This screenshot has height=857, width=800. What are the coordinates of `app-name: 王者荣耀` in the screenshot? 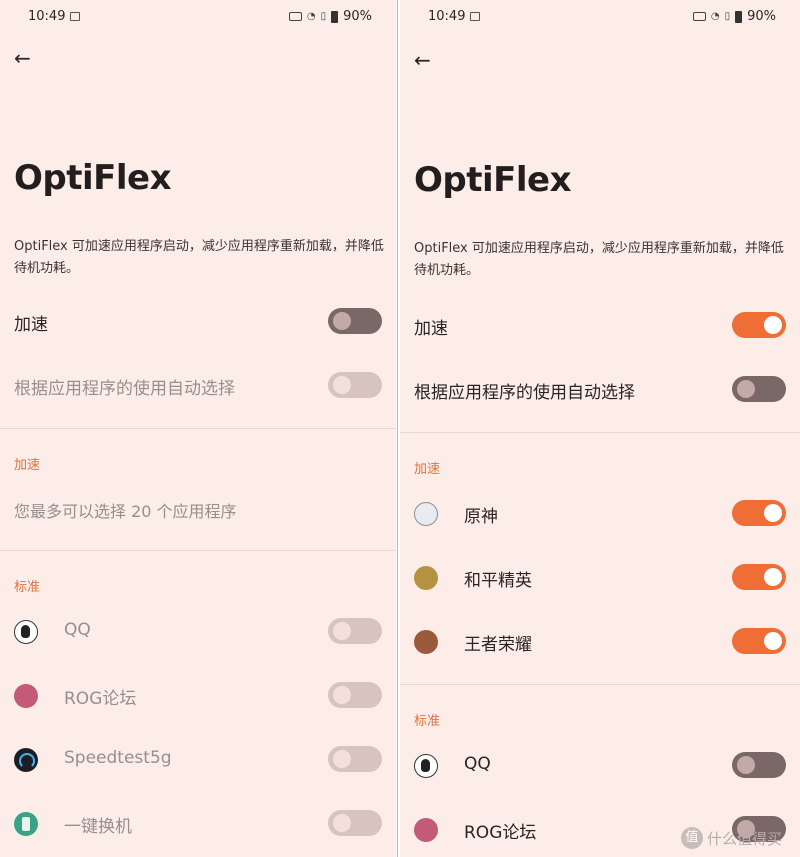 It's located at (498, 645).